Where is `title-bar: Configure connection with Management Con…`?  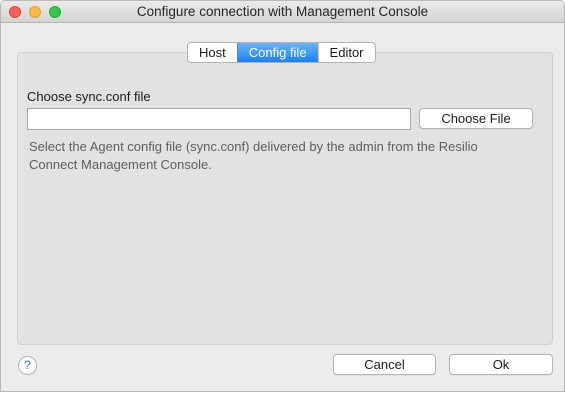
title-bar: Configure connection with Management Con… is located at coordinates (282, 12).